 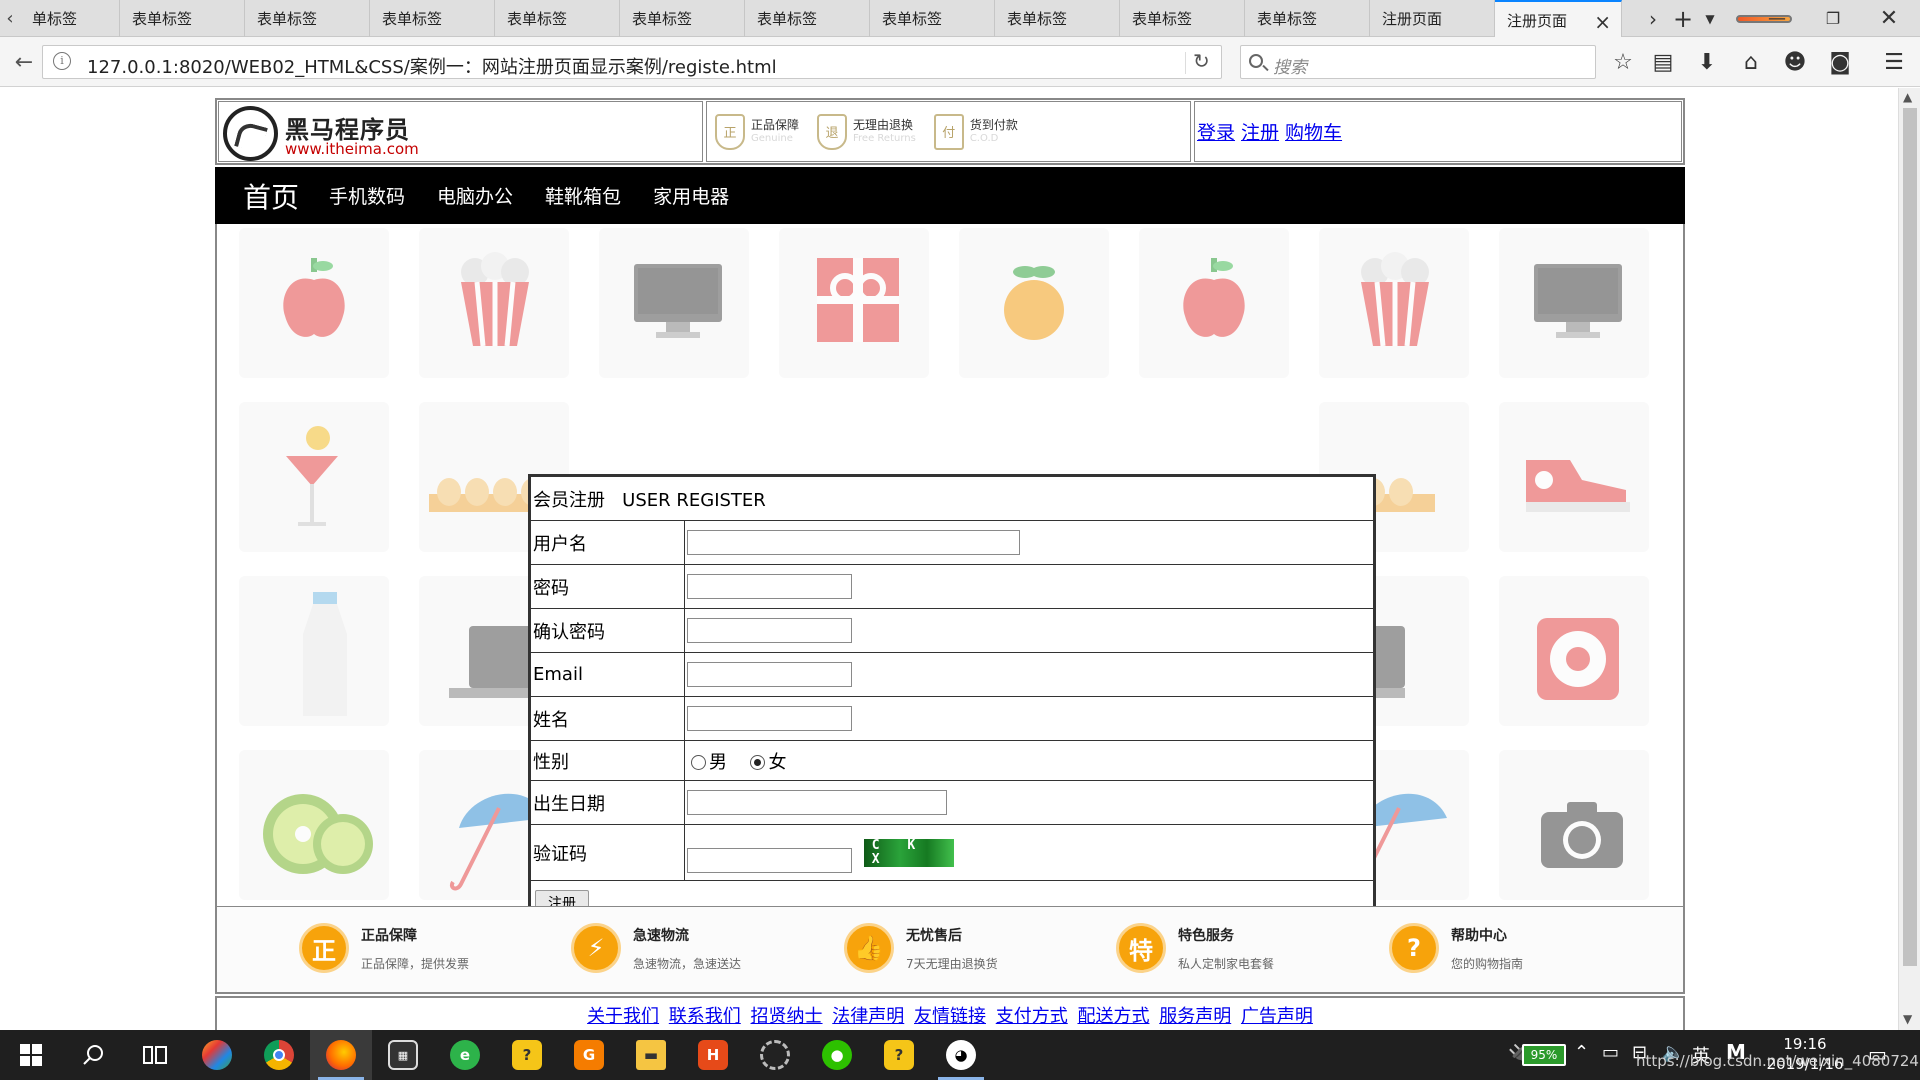 What do you see at coordinates (705, 1016) in the screenshot?
I see `footer-link-contact: 联系我们` at bounding box center [705, 1016].